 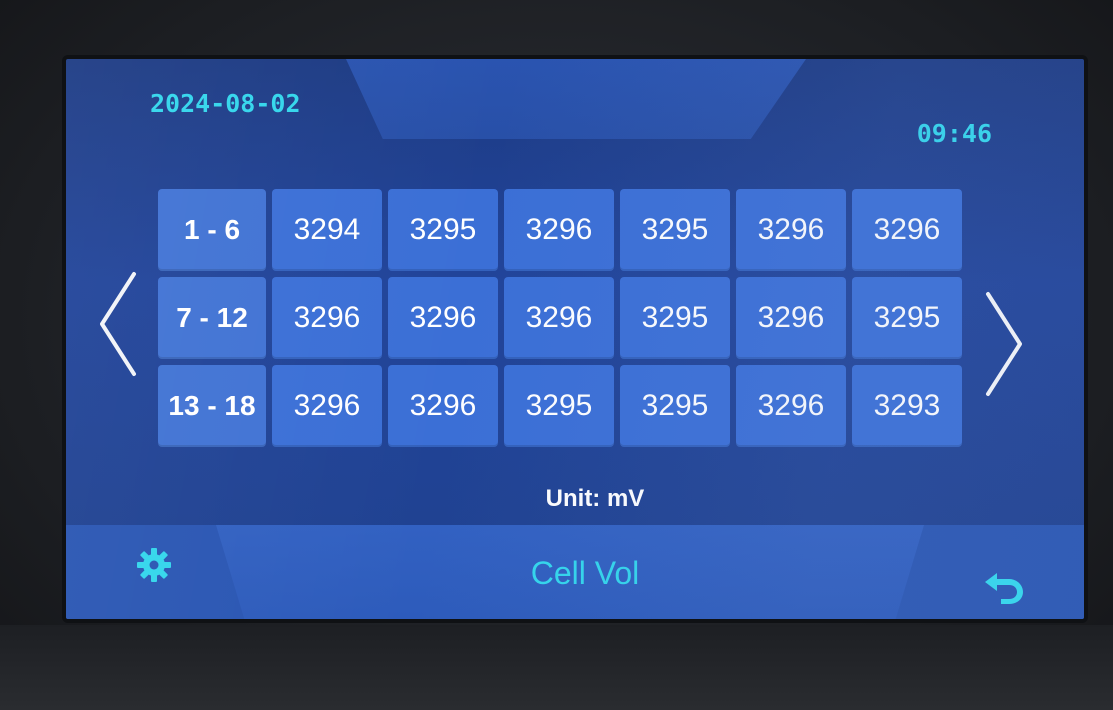 I want to click on cell-value: 3293, so click(x=907, y=406).